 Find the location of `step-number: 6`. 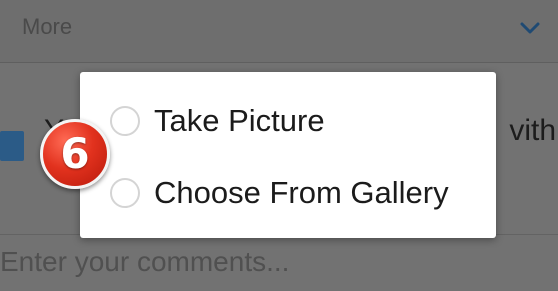

step-number: 6 is located at coordinates (75, 153).